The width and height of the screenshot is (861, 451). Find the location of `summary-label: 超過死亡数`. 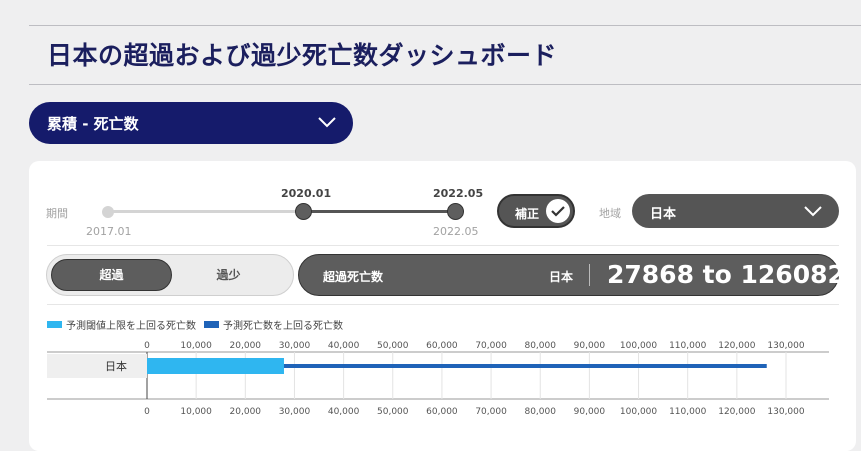

summary-label: 超過死亡数 is located at coordinates (353, 277).